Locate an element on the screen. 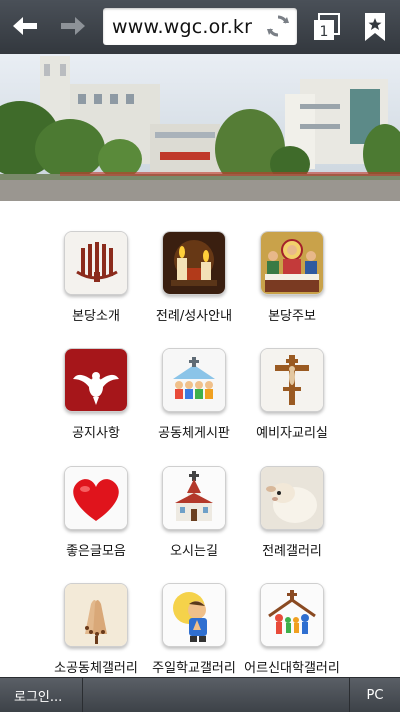 The height and width of the screenshot is (712, 400). bottom-bar: 로그인... PC is located at coordinates (200, 694).